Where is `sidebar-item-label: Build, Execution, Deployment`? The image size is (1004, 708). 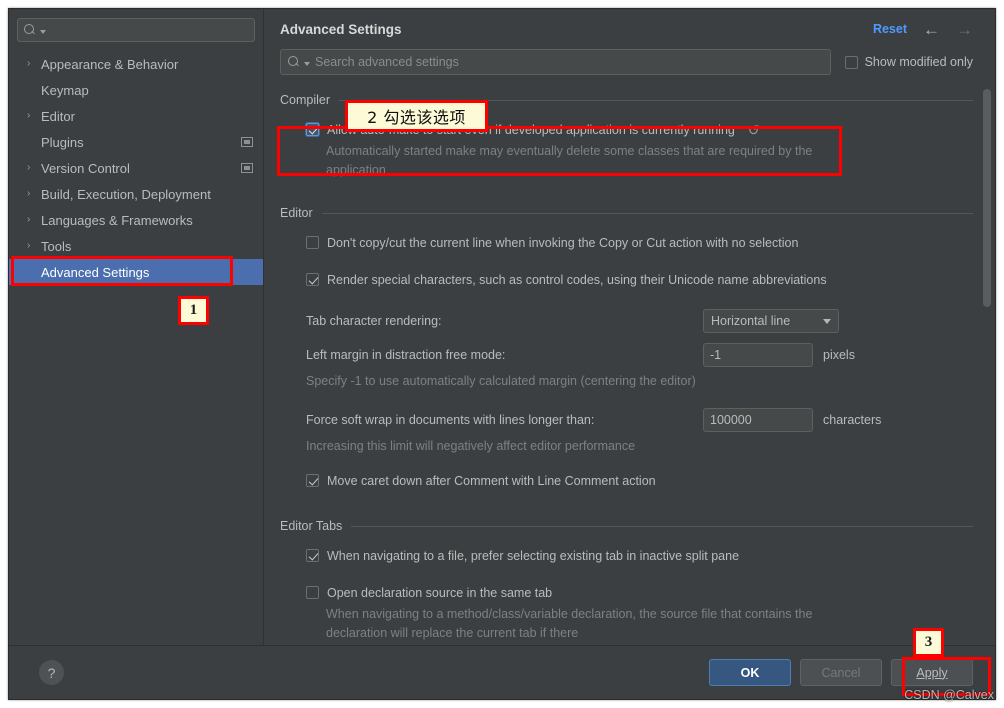
sidebar-item-label: Build, Execution, Deployment is located at coordinates (126, 194).